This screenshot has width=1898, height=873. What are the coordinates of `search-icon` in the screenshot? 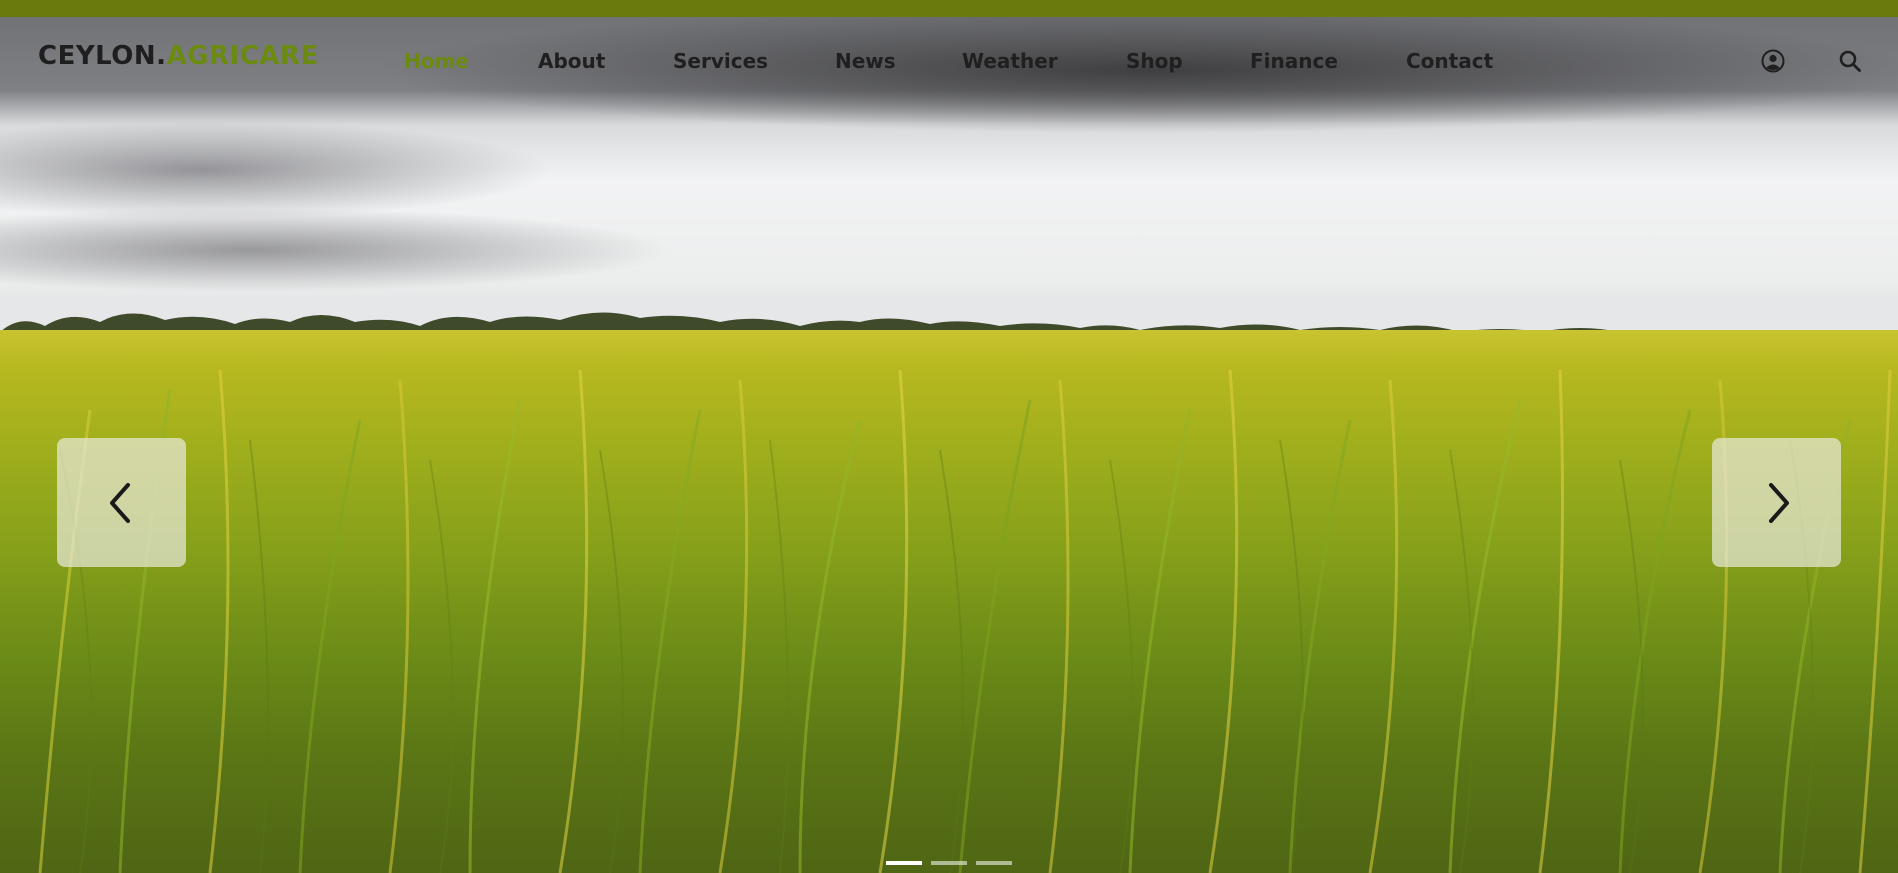 It's located at (1850, 61).